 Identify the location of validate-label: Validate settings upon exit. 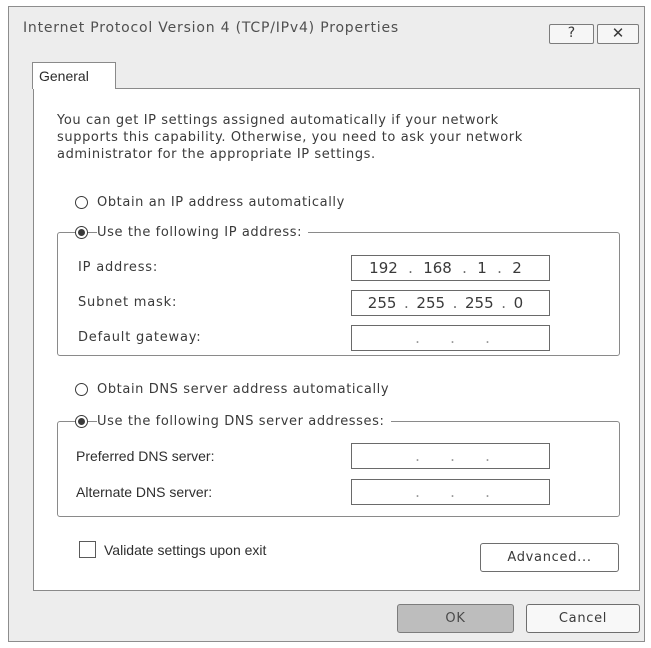
(185, 550).